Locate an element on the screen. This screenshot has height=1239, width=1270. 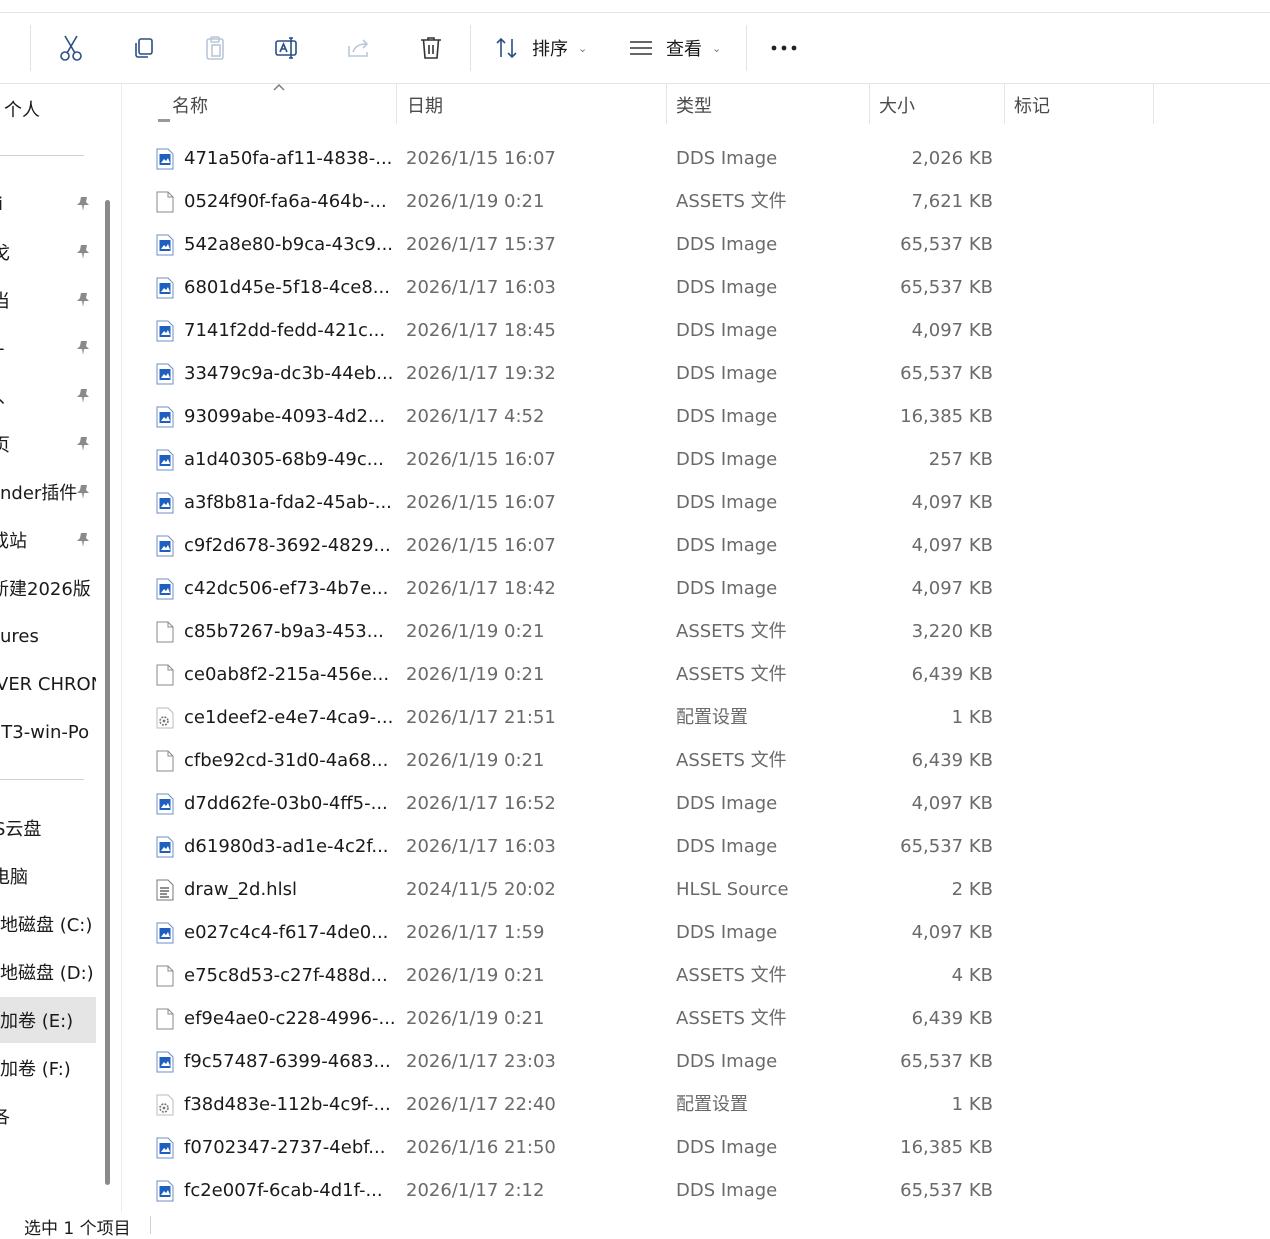
nav-item-drive-d: 地磁盘 (D:) is located at coordinates (48, 972).